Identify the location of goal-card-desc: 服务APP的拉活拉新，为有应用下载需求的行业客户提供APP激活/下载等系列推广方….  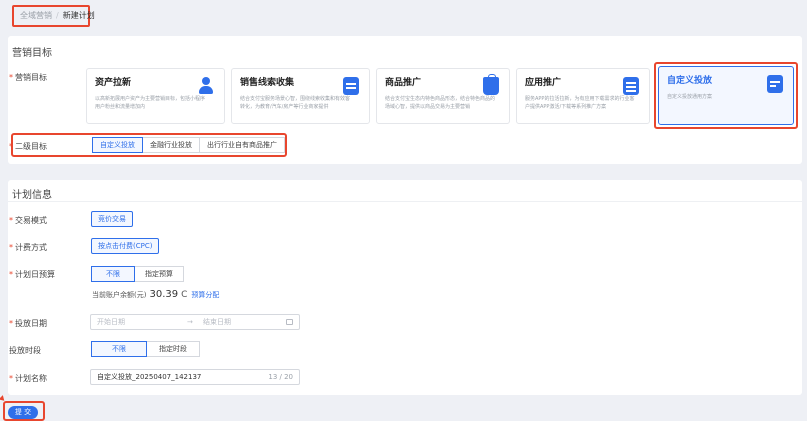
(580, 103).